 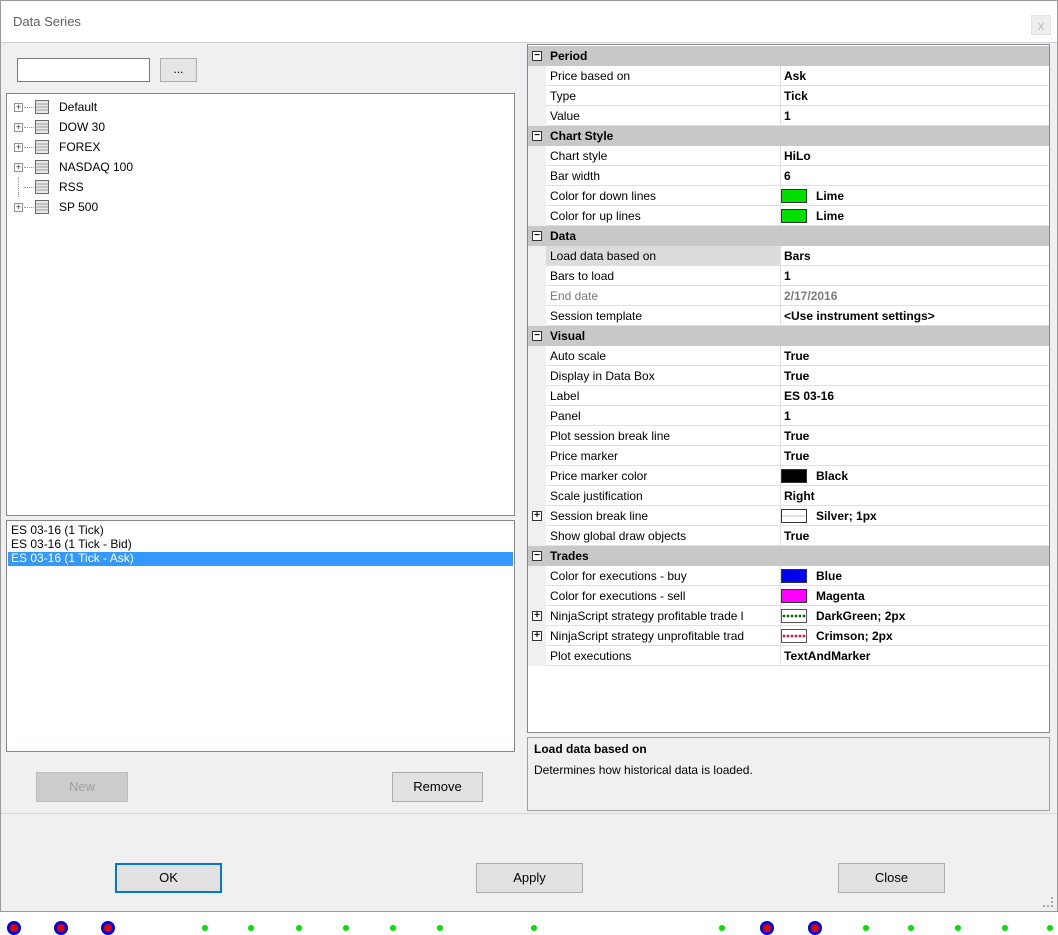 What do you see at coordinates (163, 167) in the screenshot?
I see `tree-node: + NASDAQ 100` at bounding box center [163, 167].